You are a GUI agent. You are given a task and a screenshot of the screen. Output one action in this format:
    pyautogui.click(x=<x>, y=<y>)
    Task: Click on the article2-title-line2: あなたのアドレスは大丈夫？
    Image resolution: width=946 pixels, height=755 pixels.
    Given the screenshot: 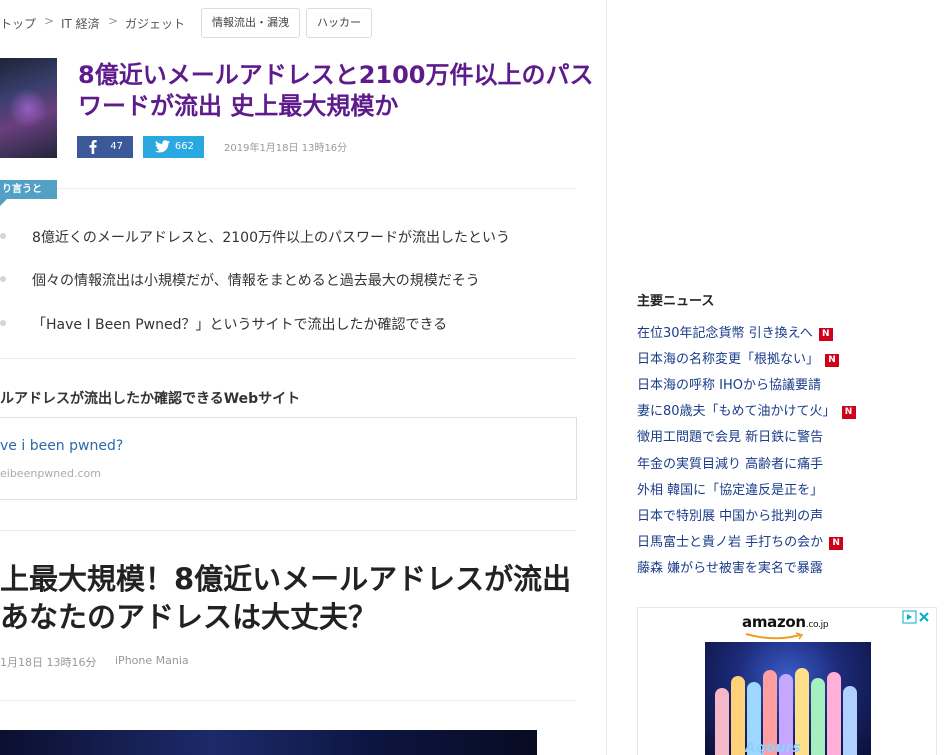 What is the action you would take?
    pyautogui.click(x=189, y=617)
    